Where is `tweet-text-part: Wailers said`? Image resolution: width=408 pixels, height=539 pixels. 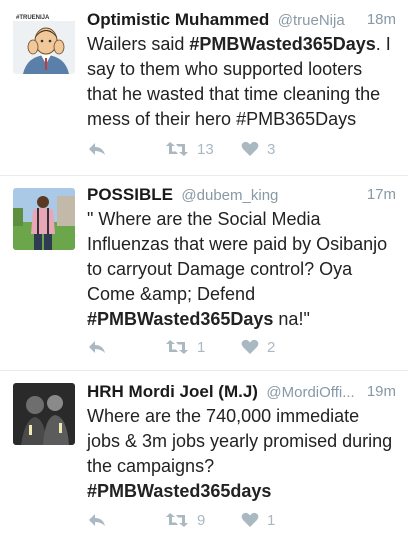
tweet-text-part: Wailers said is located at coordinates (138, 44).